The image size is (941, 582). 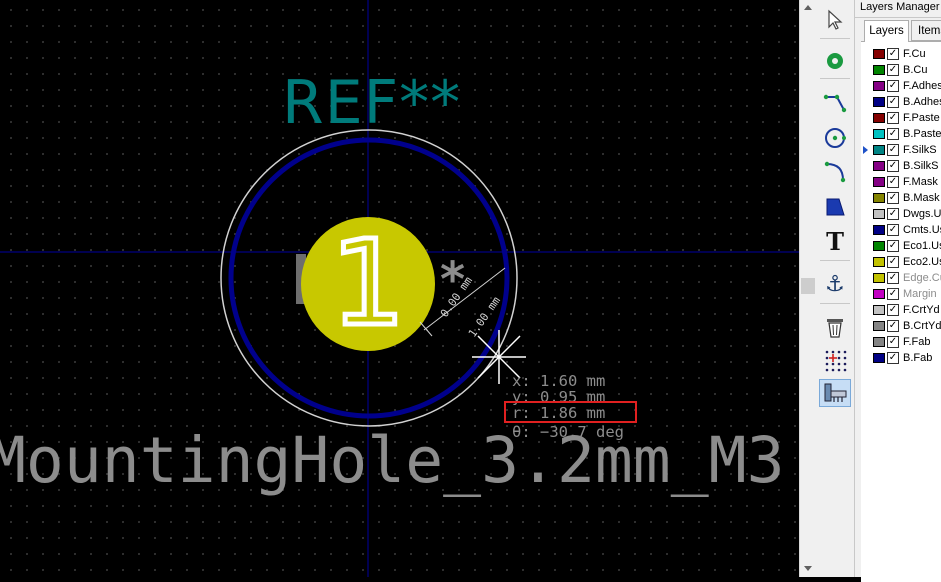 I want to click on layer-row: ✓ F.Cu, so click(x=901, y=54).